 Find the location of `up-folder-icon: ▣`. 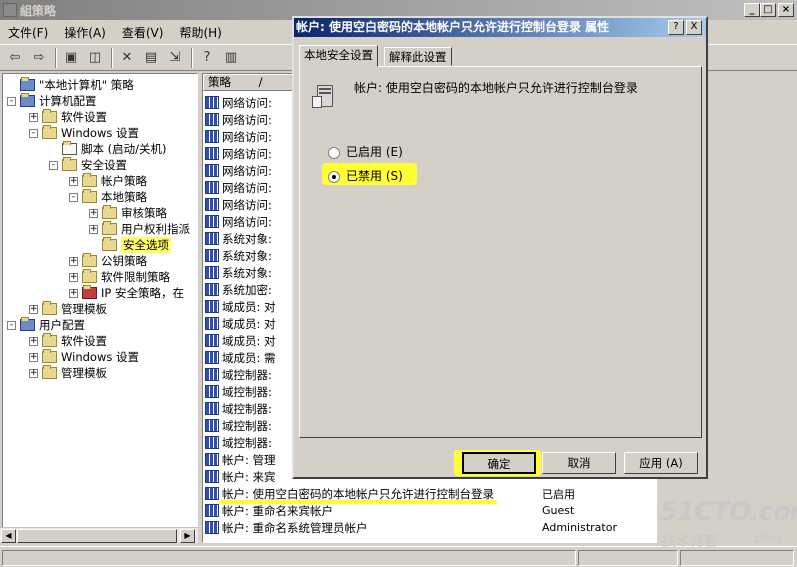

up-folder-icon: ▣ is located at coordinates (71, 58).